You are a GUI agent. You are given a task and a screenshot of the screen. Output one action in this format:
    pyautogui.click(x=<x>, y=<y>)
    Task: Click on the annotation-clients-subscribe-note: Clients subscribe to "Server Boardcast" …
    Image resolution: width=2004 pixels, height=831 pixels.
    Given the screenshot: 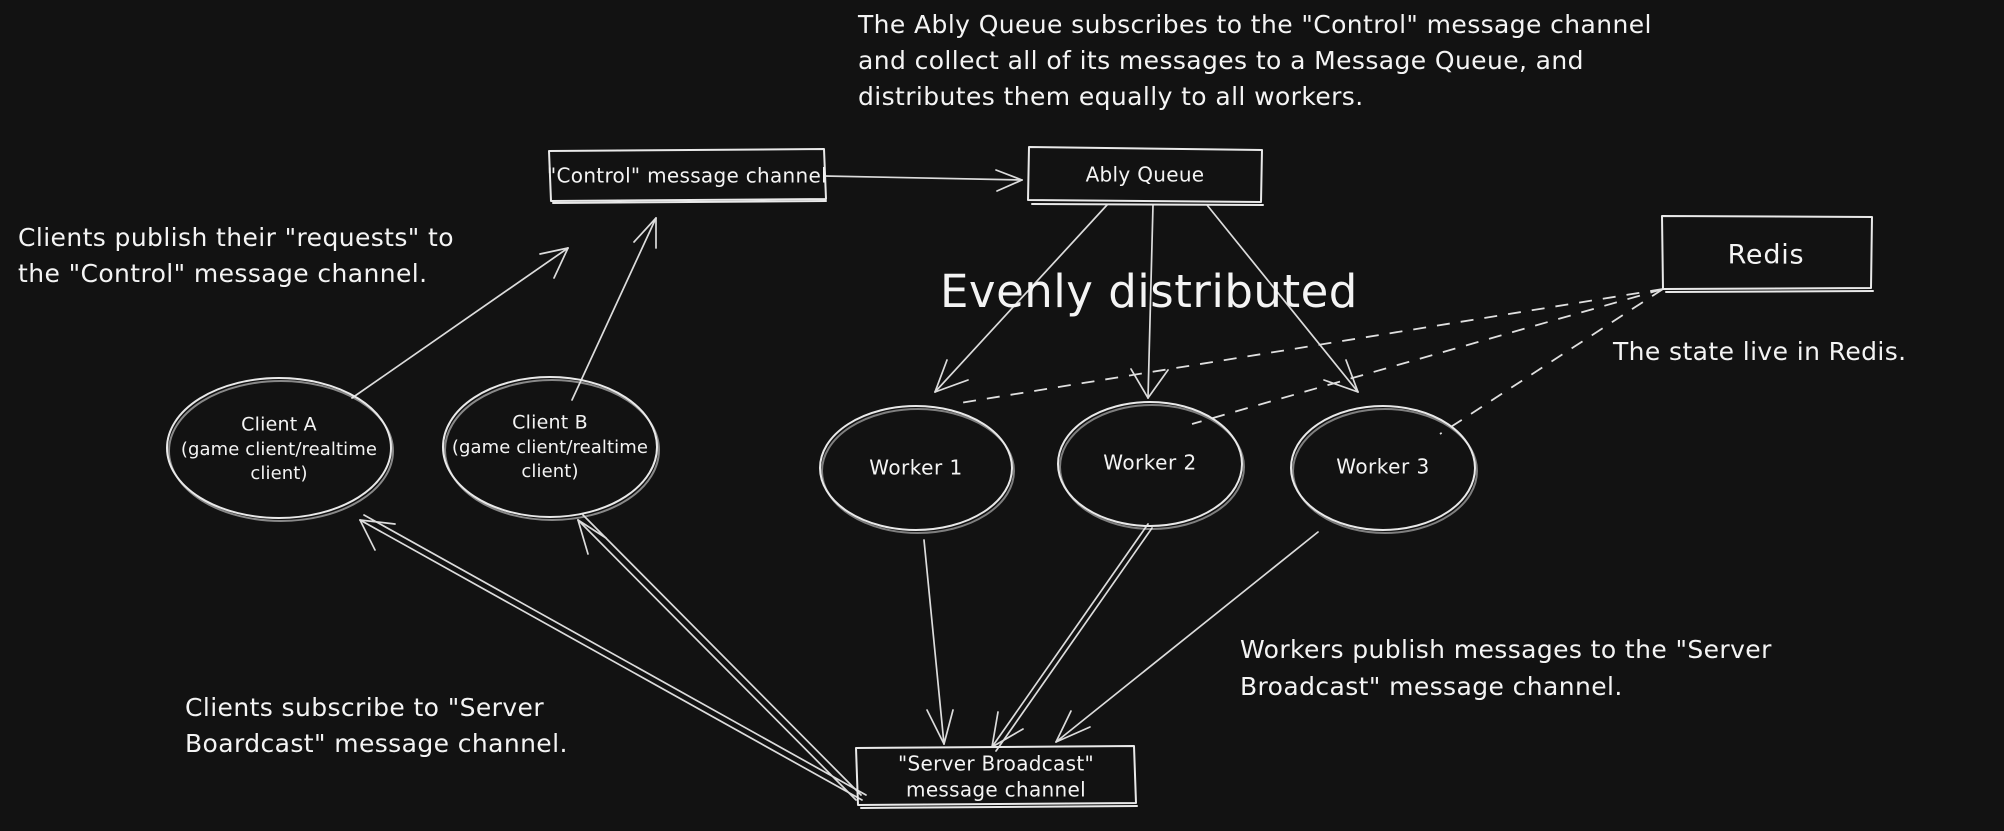 What is the action you would take?
    pyautogui.click(x=376, y=725)
    